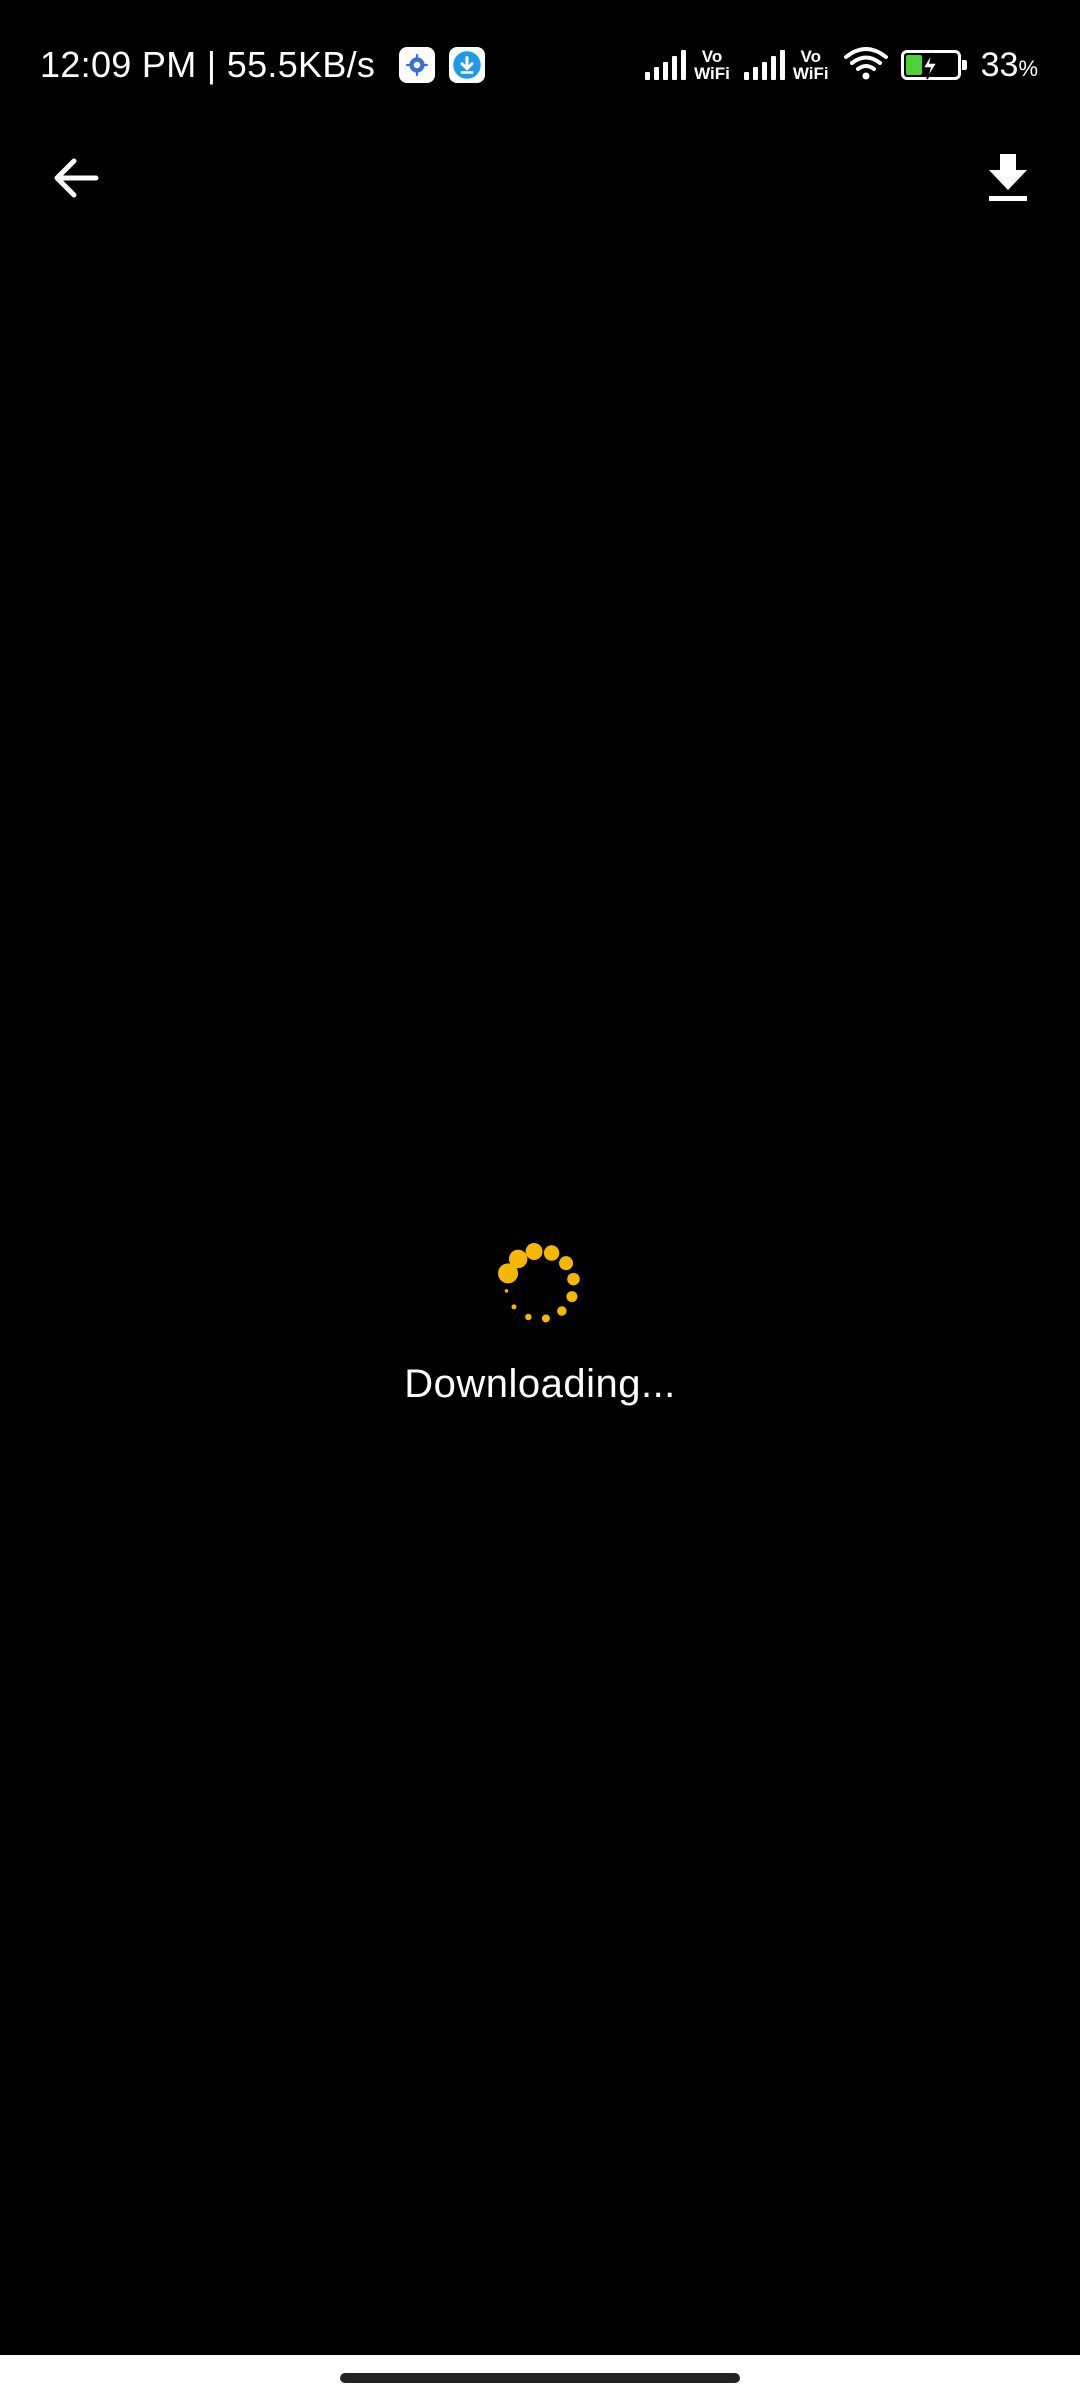 The width and height of the screenshot is (1080, 2400). I want to click on status-time-speed: 12:09 PM | 55.5KB/s, so click(208, 64).